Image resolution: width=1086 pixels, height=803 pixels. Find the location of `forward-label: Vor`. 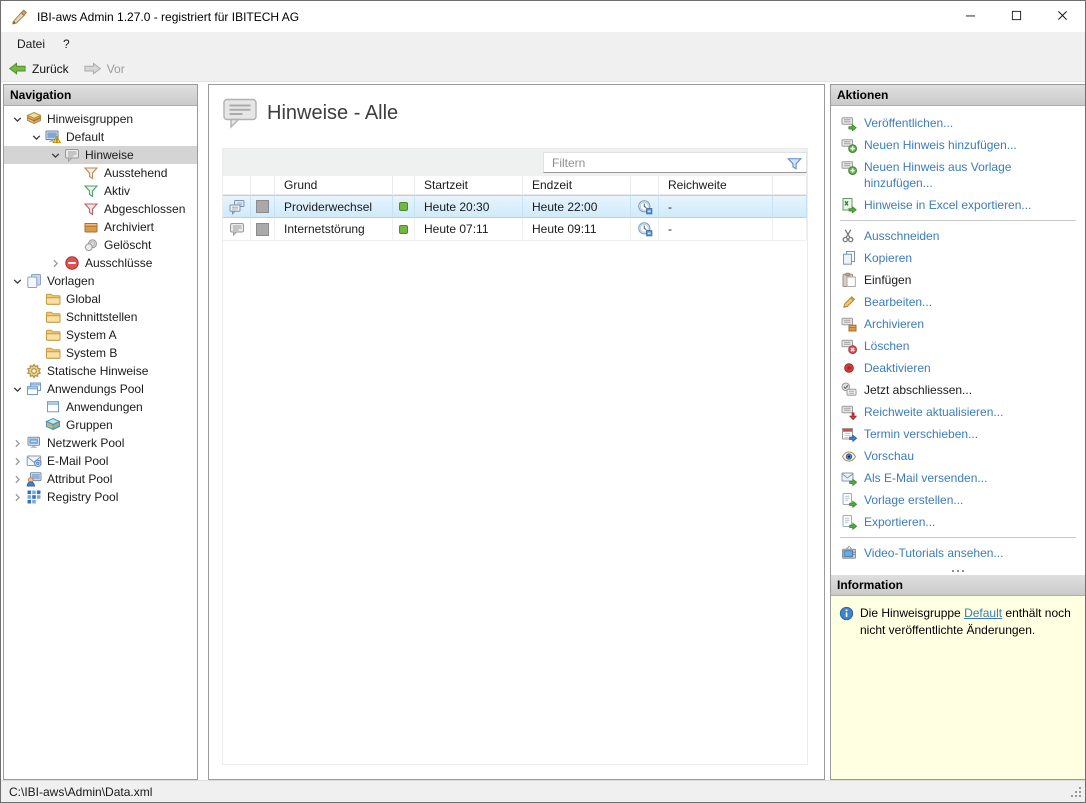

forward-label: Vor is located at coordinates (115, 68).